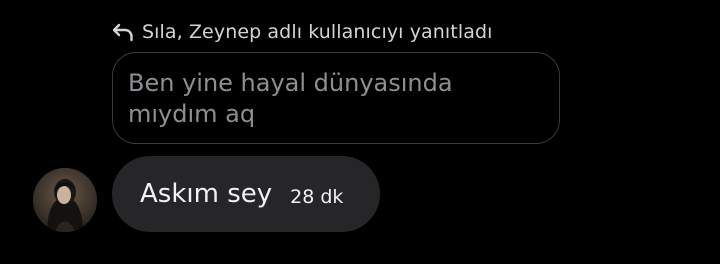 The image size is (720, 264). Describe the element at coordinates (206, 194) in the screenshot. I see `message-text: Askım sey` at that location.